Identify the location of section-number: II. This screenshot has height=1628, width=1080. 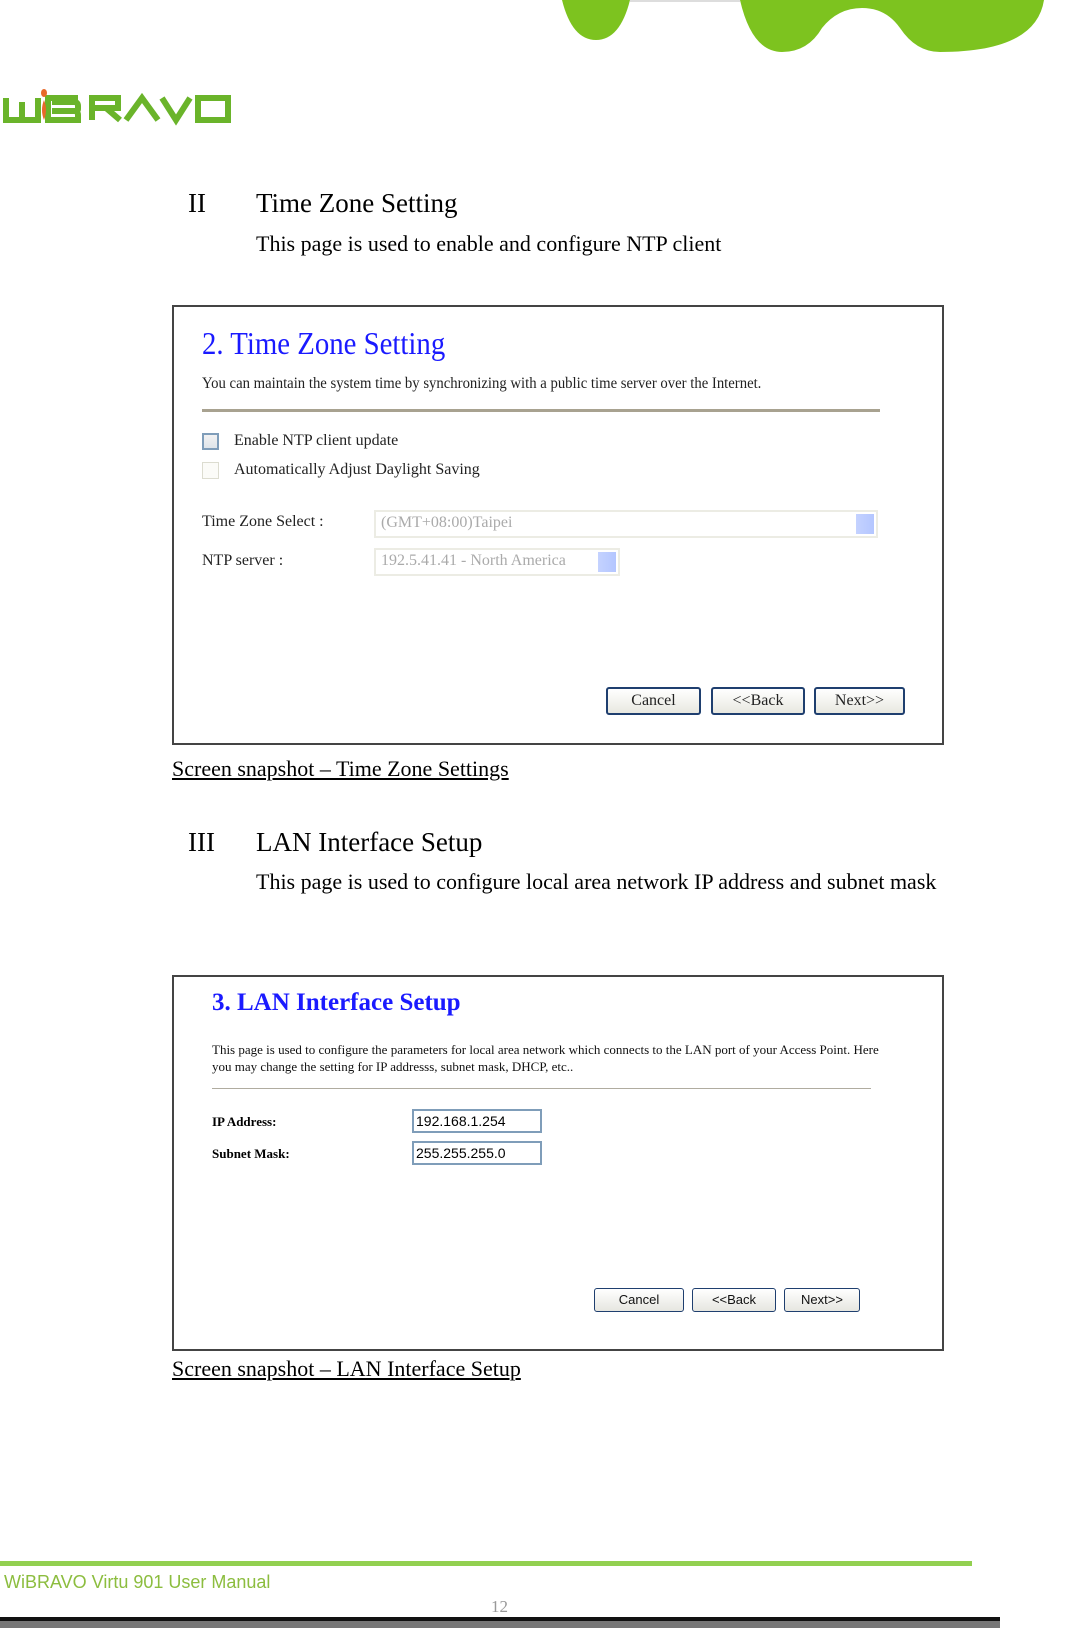
(197, 203).